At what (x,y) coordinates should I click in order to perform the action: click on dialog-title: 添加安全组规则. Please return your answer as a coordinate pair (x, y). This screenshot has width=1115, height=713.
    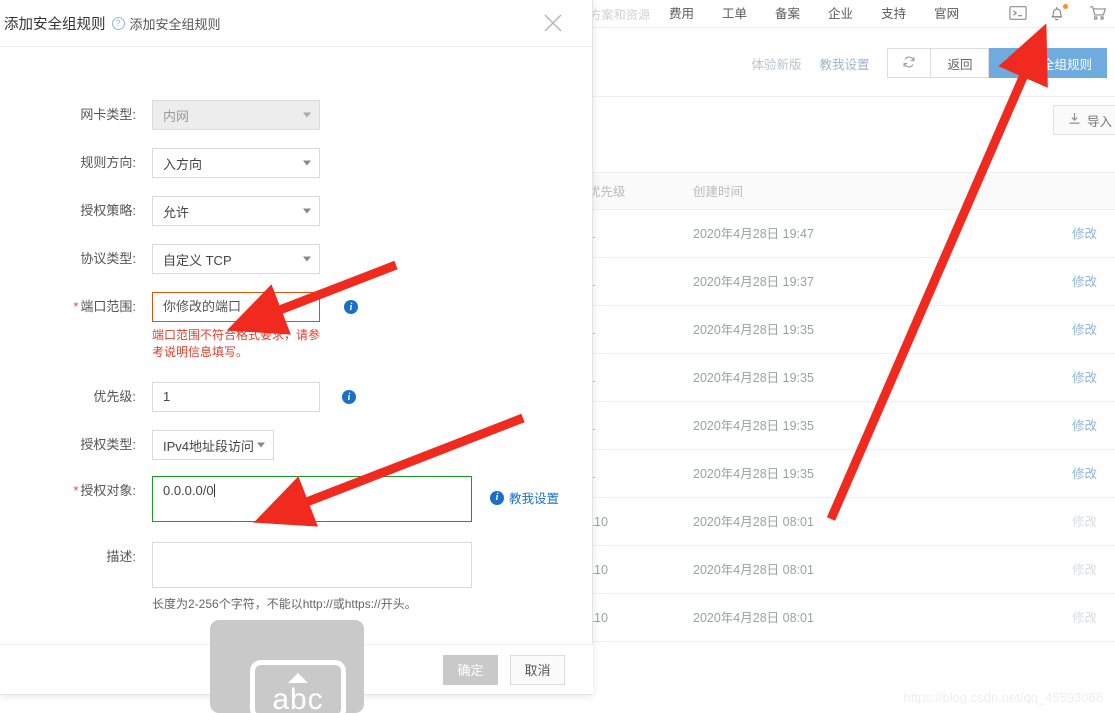
    Looking at the image, I should click on (55, 24).